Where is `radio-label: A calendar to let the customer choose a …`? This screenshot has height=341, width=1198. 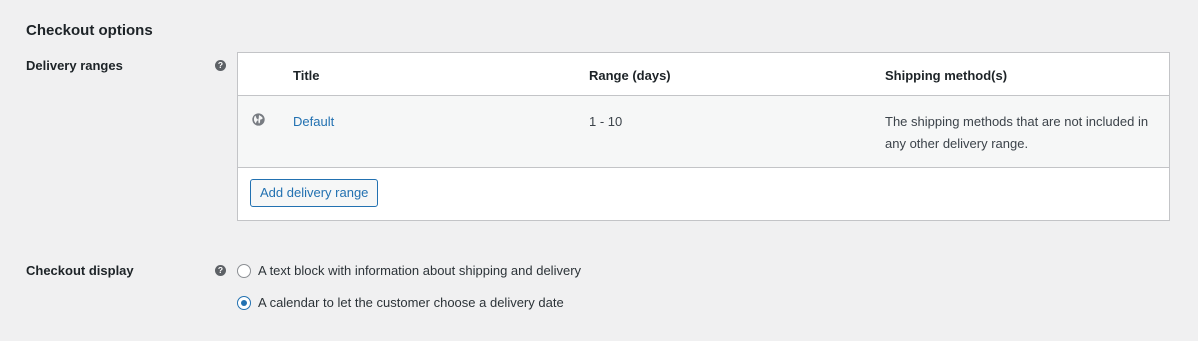 radio-label: A calendar to let the customer choose a … is located at coordinates (411, 302).